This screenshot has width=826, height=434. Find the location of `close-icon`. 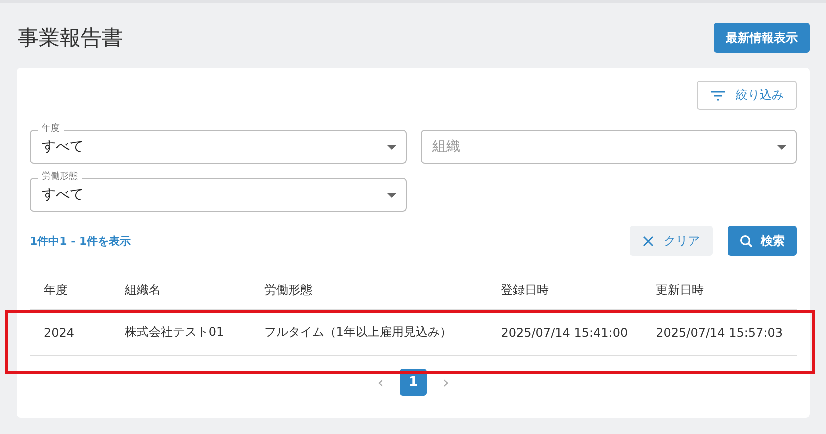

close-icon is located at coordinates (648, 241).